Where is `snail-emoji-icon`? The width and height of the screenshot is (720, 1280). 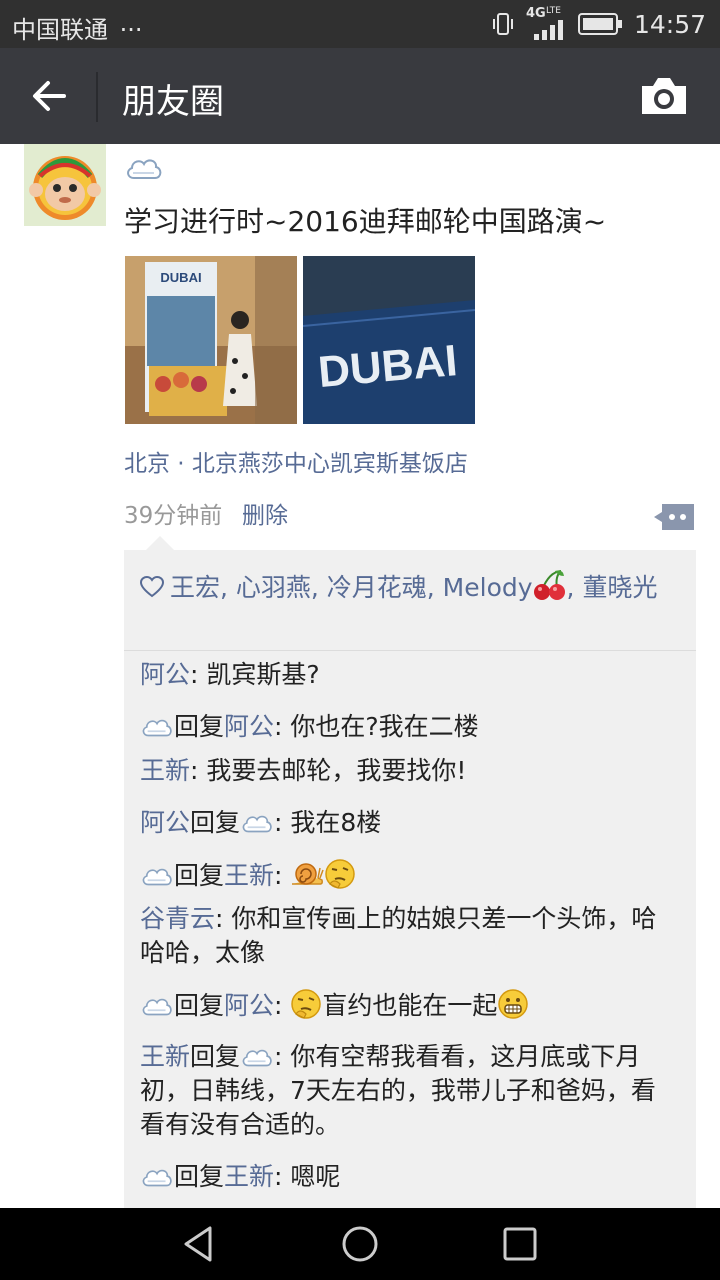
snail-emoji-icon is located at coordinates (308, 874).